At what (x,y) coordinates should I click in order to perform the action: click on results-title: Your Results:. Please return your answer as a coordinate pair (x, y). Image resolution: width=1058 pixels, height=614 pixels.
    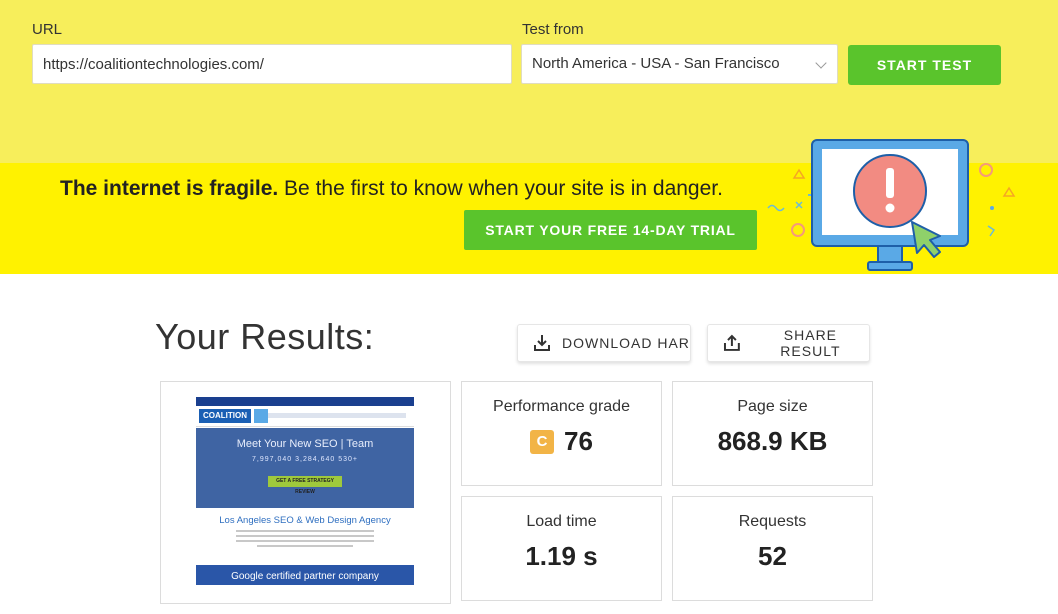
    Looking at the image, I should click on (265, 336).